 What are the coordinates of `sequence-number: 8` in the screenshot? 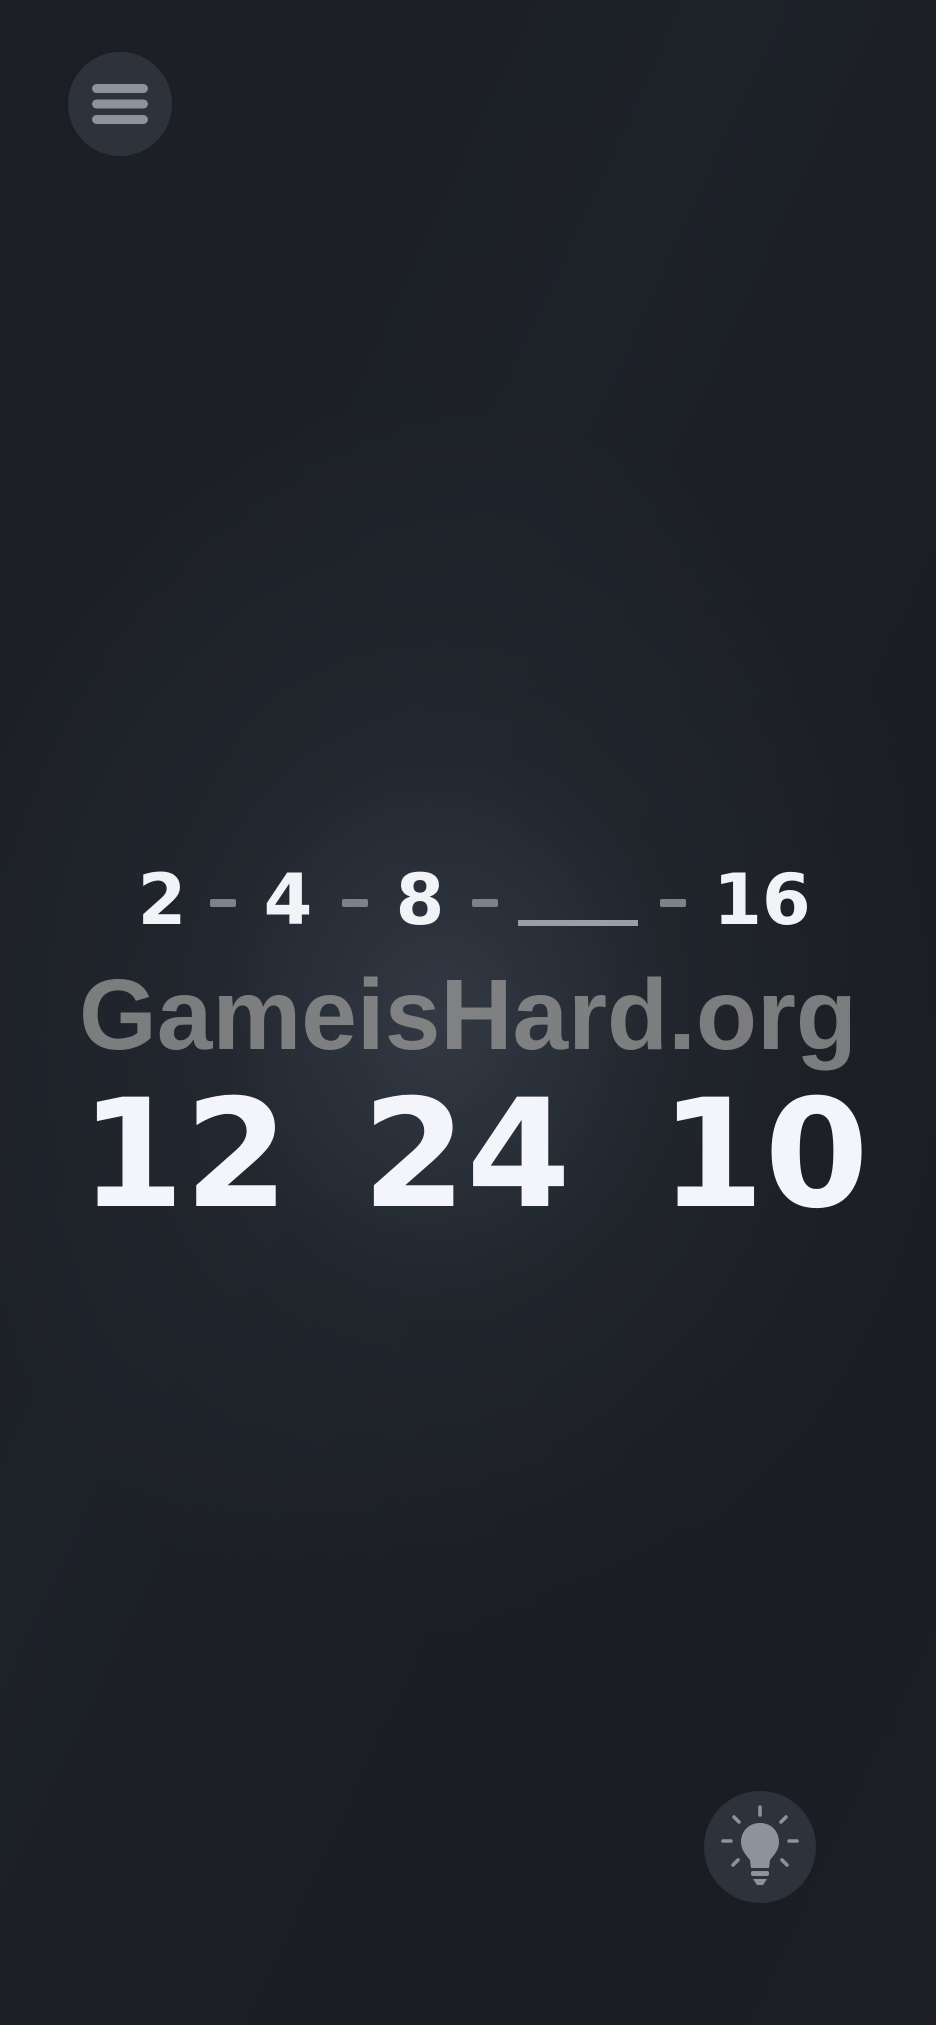 It's located at (420, 900).